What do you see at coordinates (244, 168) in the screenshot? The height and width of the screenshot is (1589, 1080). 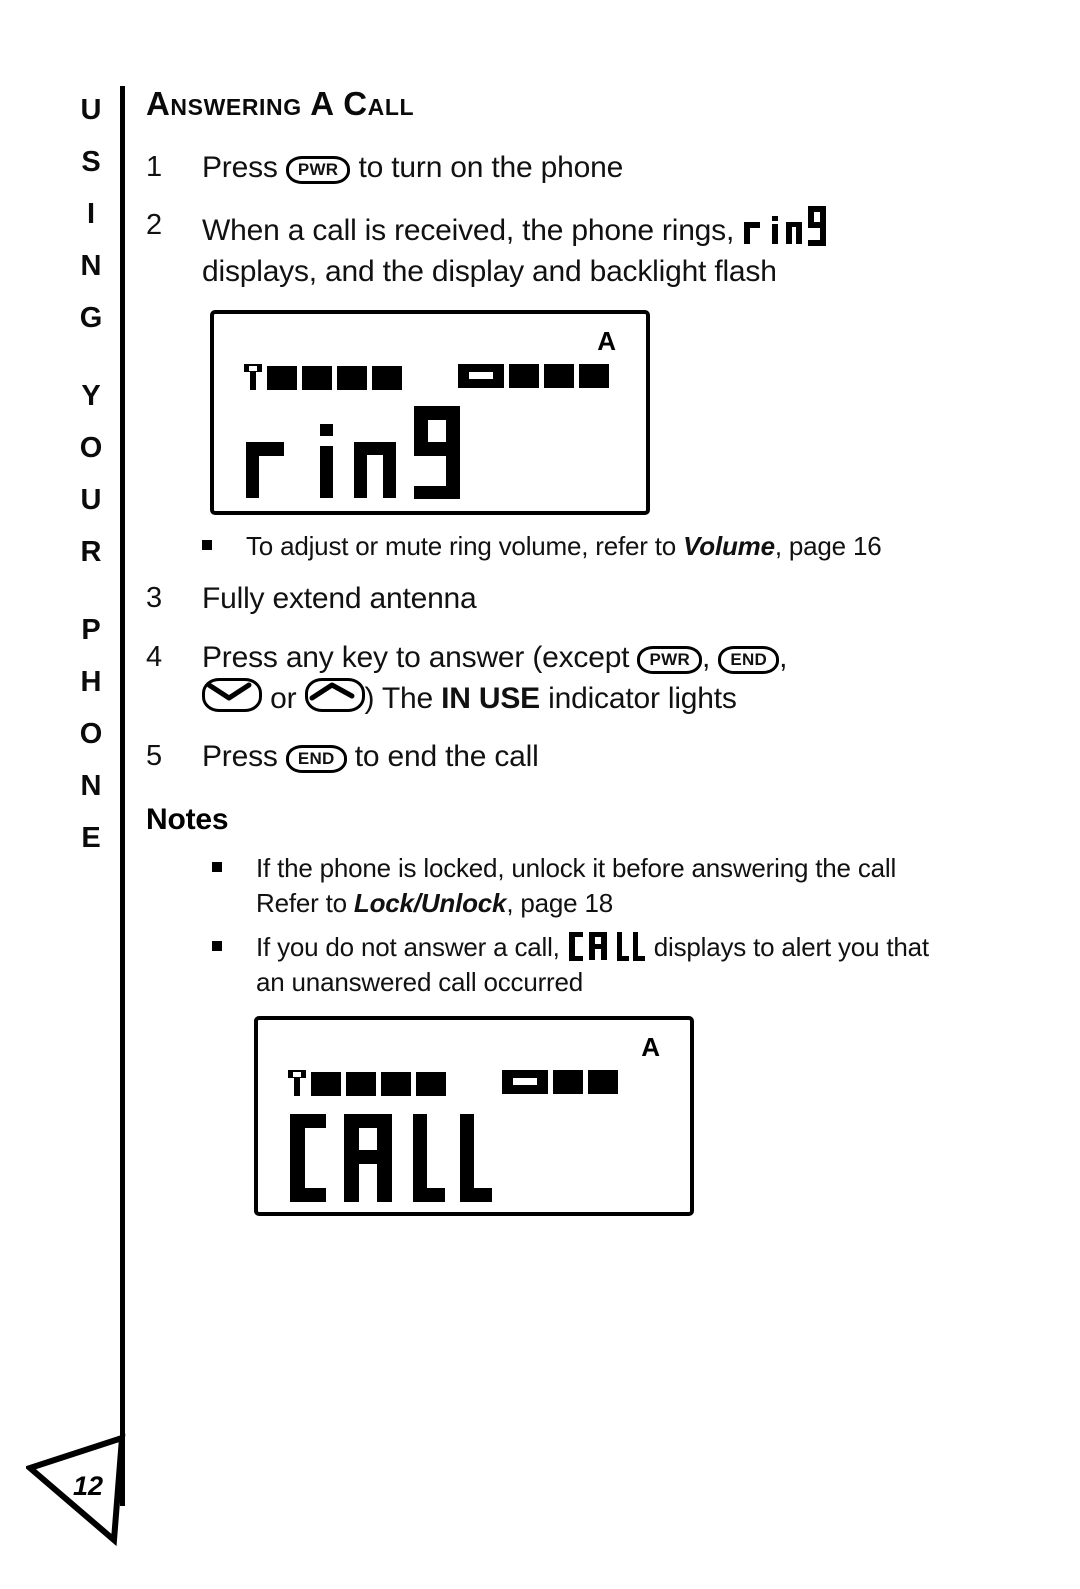 I see `step-1-text-before: Press` at bounding box center [244, 168].